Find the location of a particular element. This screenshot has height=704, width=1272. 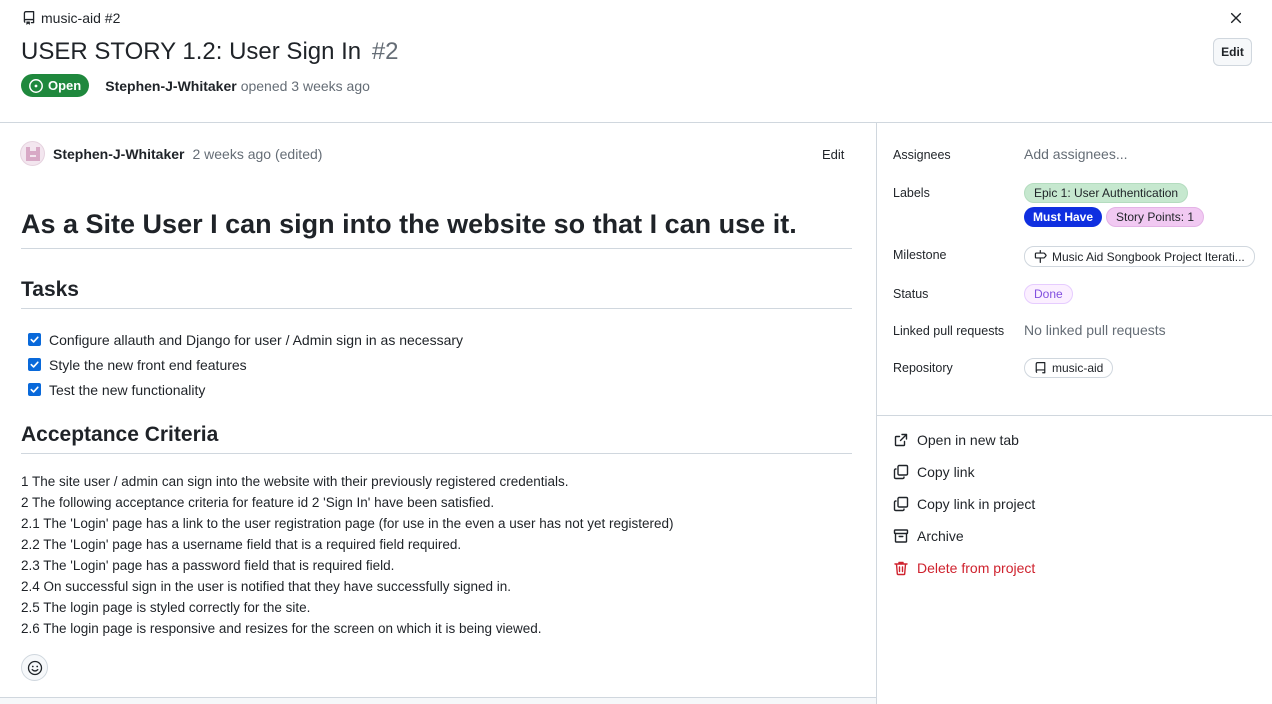

open-new-tab-label: Open in new tab is located at coordinates (968, 440).